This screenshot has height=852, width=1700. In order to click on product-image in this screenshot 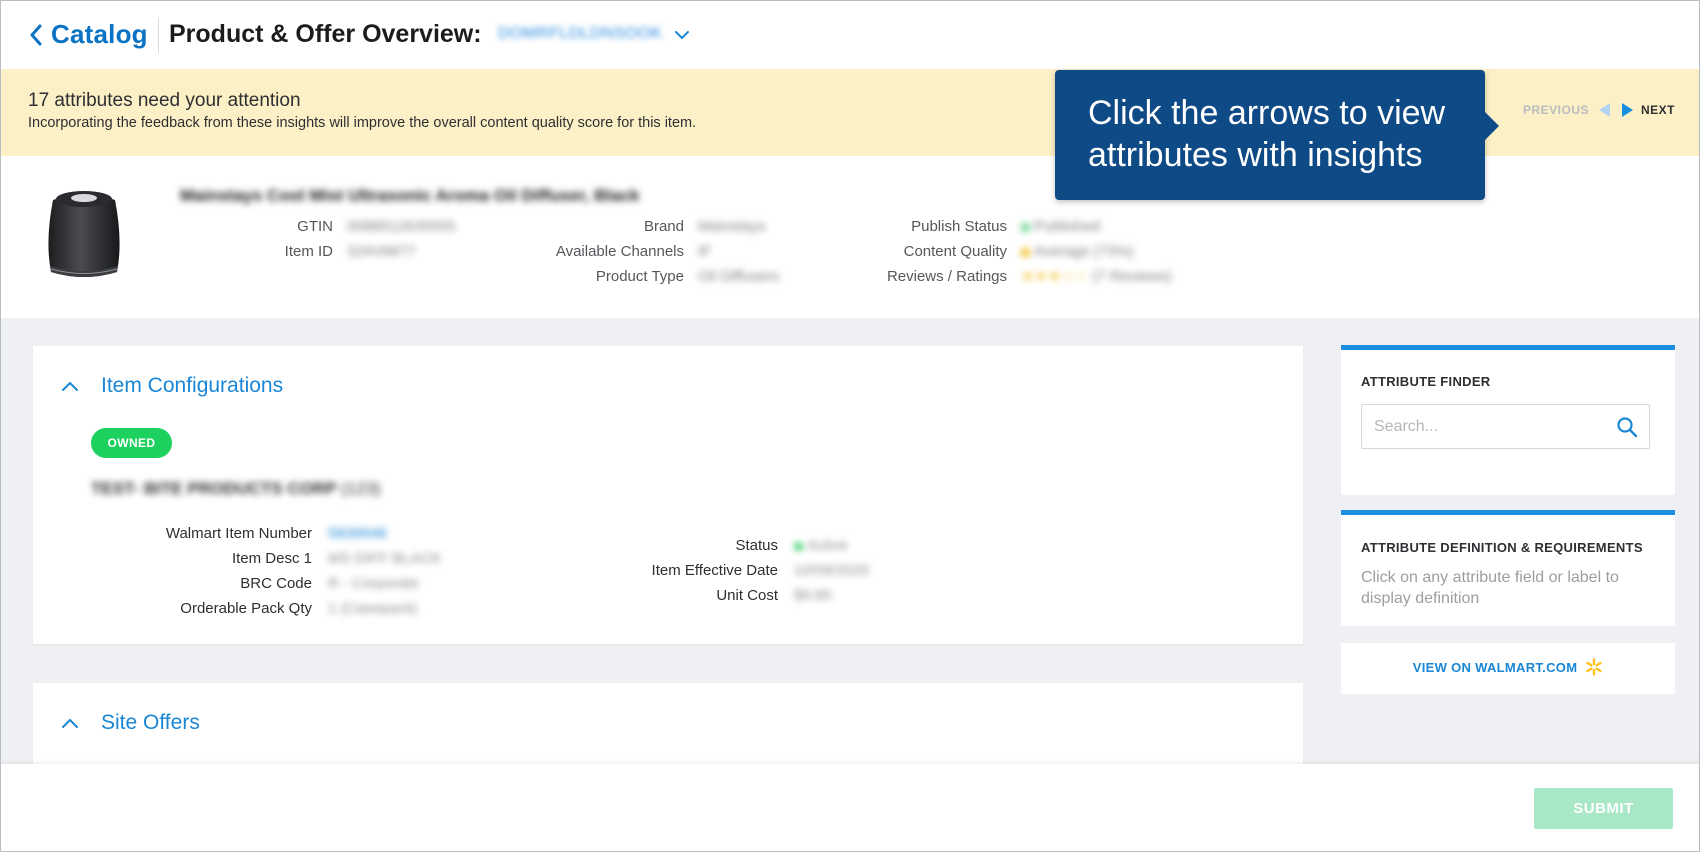, I will do `click(84, 234)`.